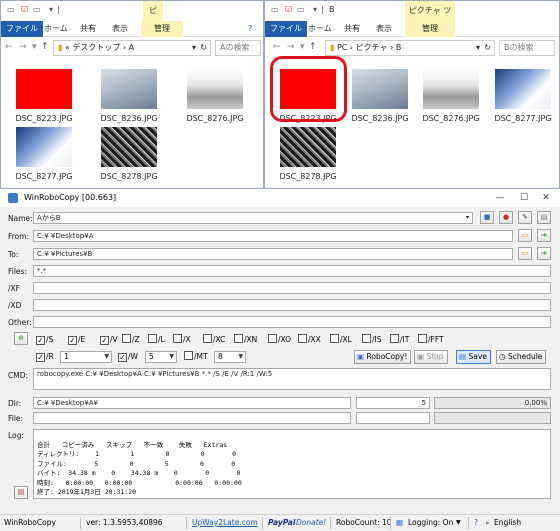  What do you see at coordinates (521, 357) in the screenshot?
I see `schedule-button: ◷ Schedule` at bounding box center [521, 357].